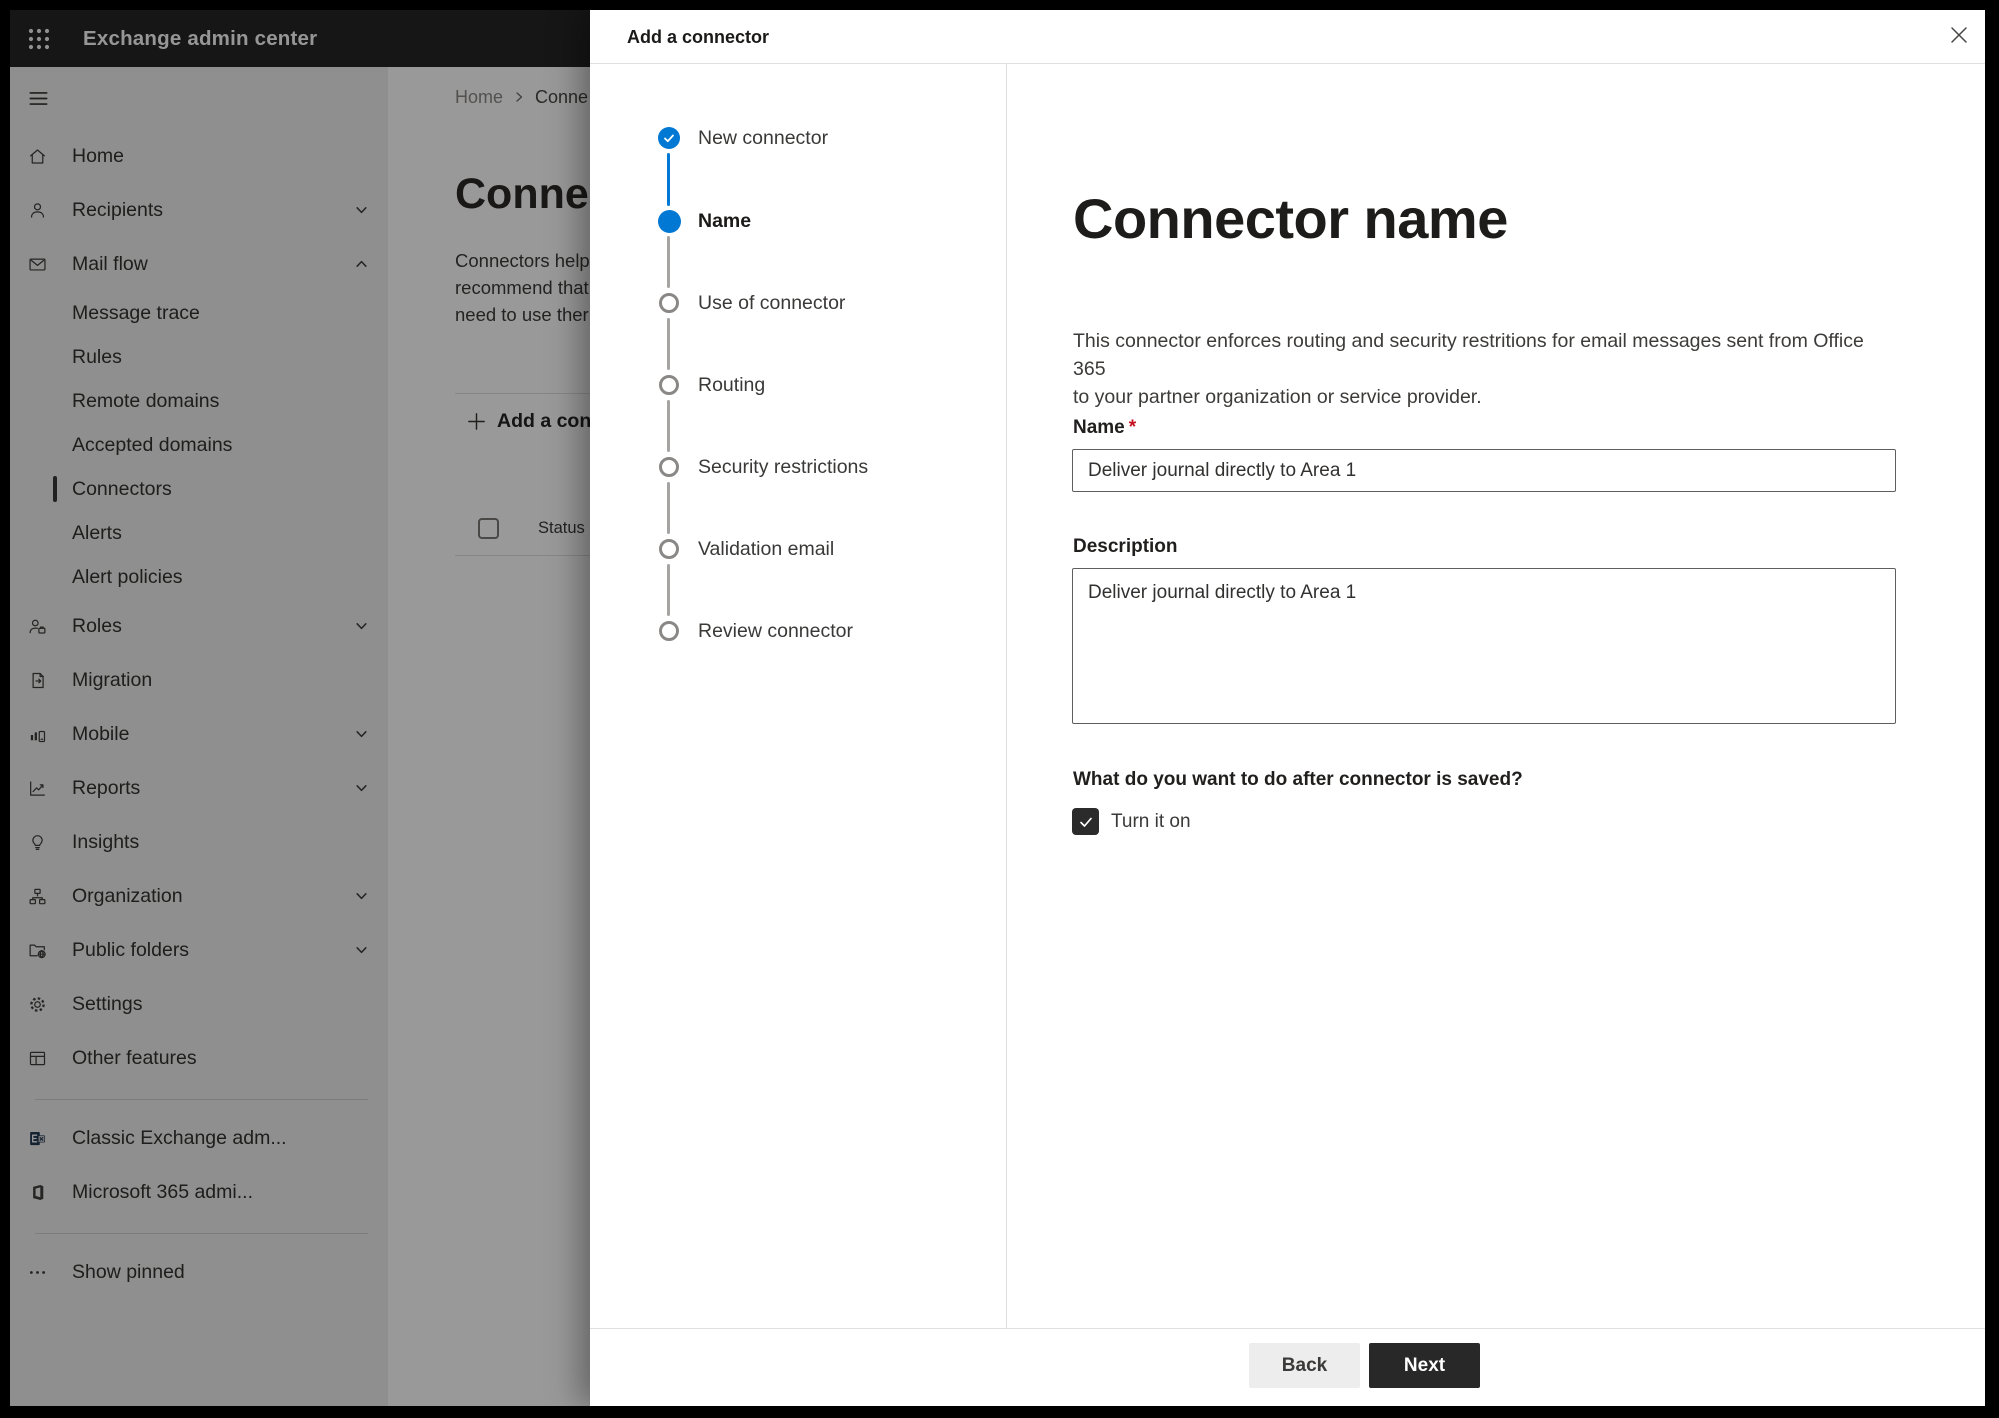  Describe the element at coordinates (1287, 1328) in the screenshot. I see `footer-divider` at that location.